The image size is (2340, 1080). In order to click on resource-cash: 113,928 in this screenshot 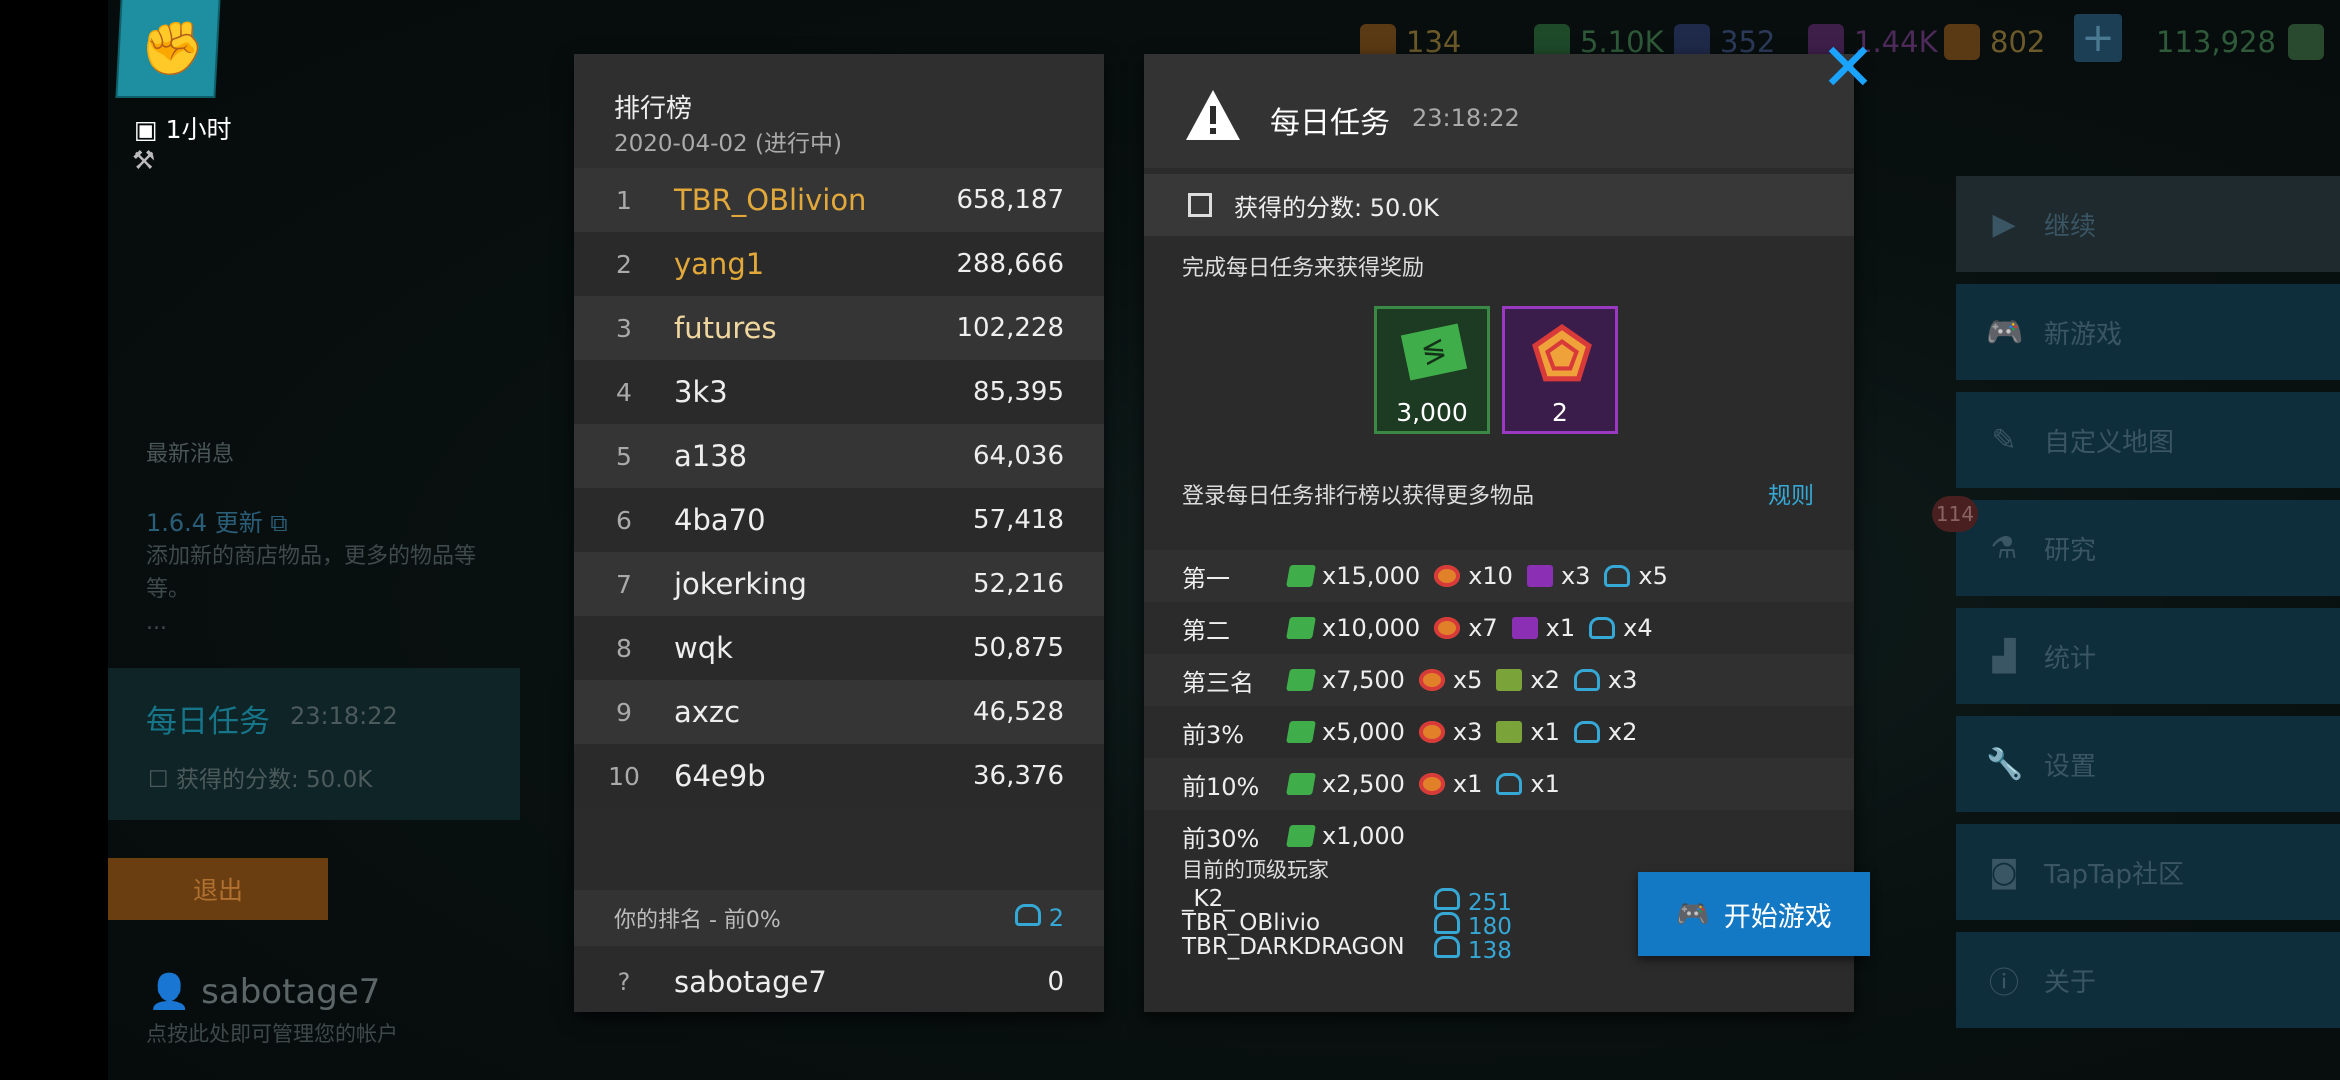, I will do `click(2245, 42)`.